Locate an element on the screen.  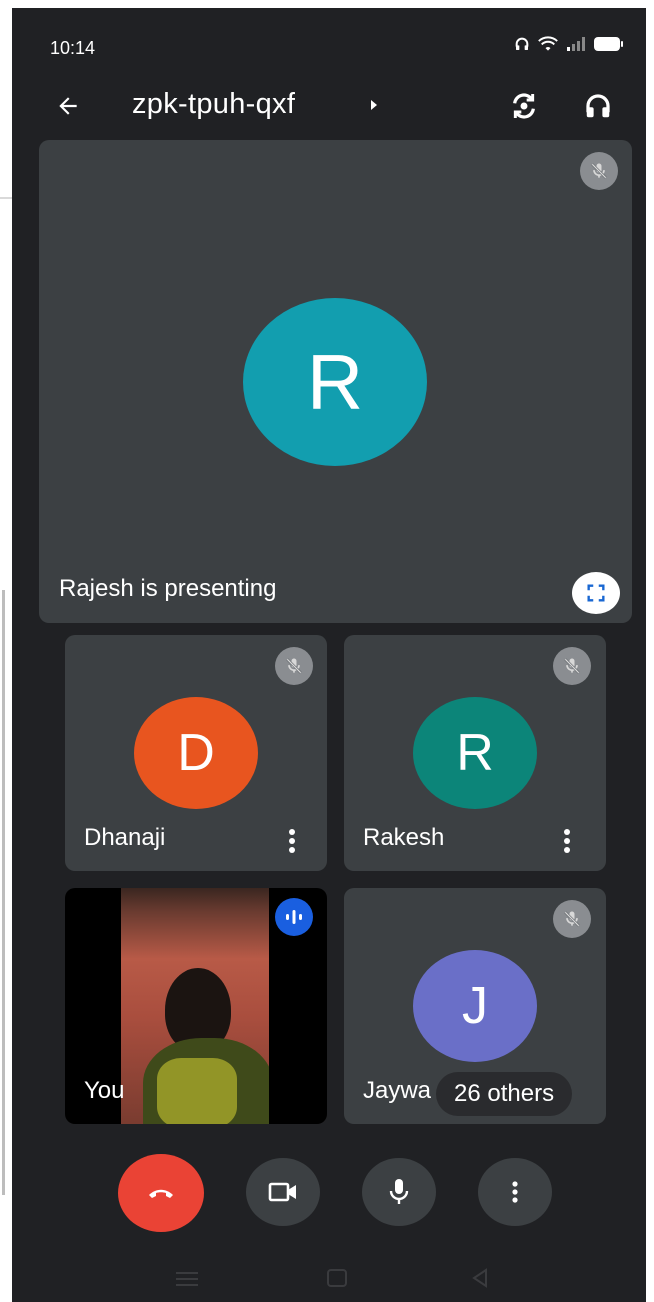
battery-icon is located at coordinates (608, 44).